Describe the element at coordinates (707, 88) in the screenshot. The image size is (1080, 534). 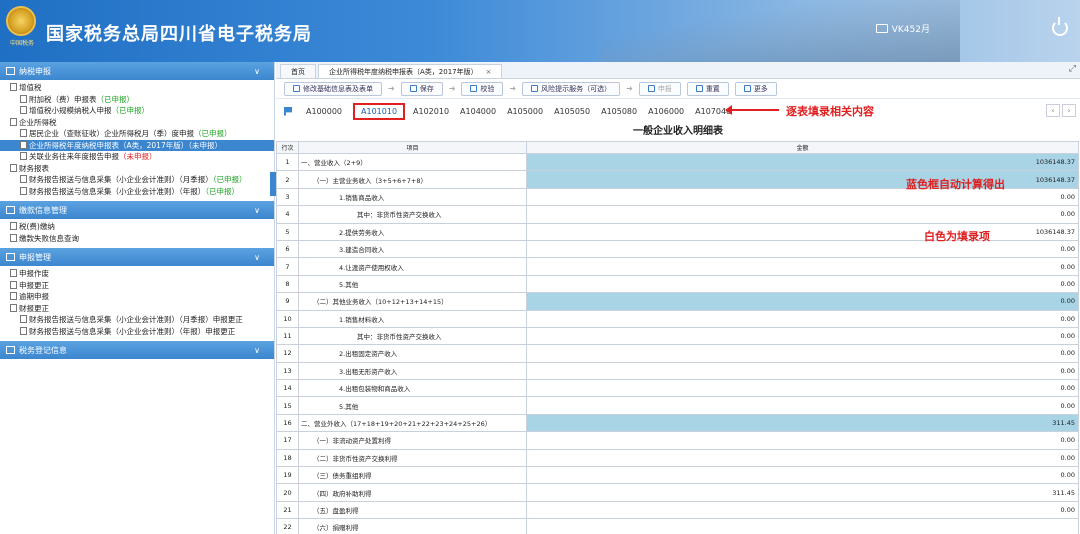
I see `toolbar-button: 重置` at that location.